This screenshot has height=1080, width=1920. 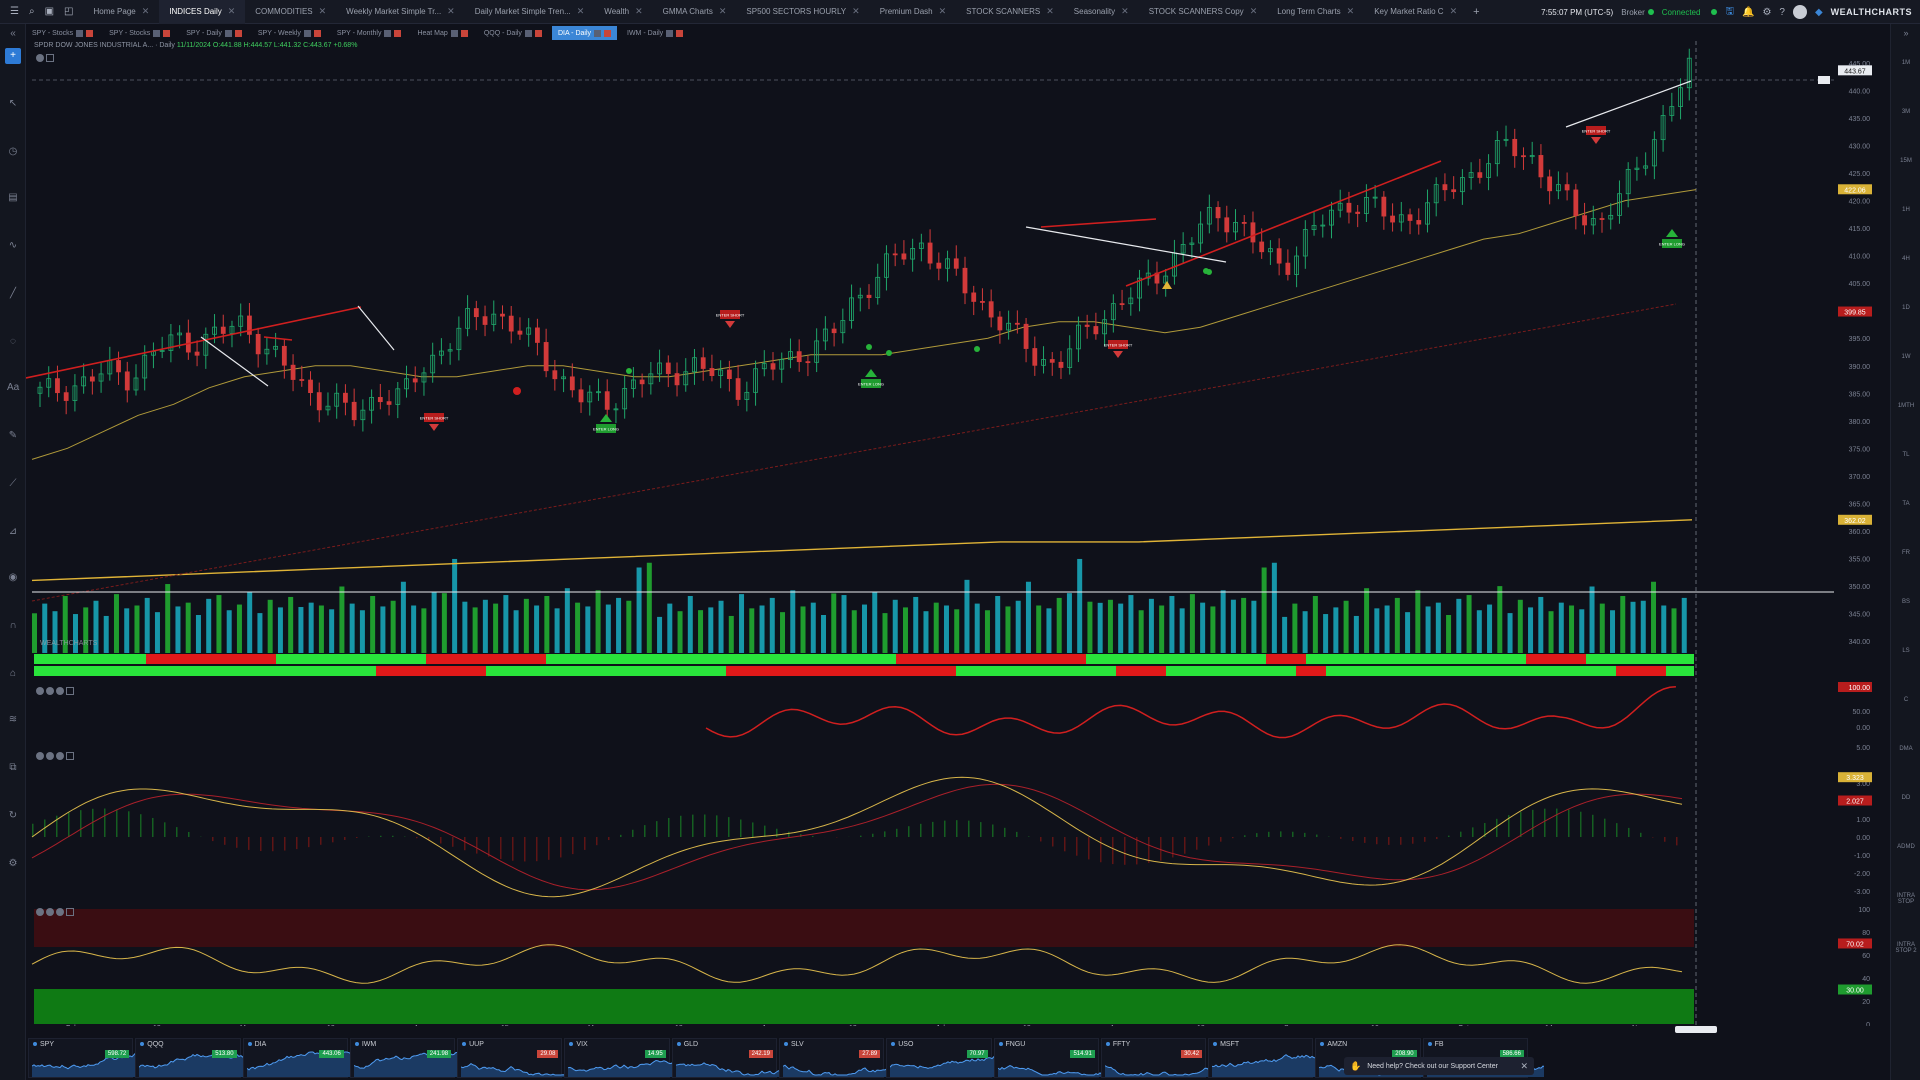 What do you see at coordinates (1905, 259) in the screenshot?
I see `strip-item-4: 4H` at bounding box center [1905, 259].